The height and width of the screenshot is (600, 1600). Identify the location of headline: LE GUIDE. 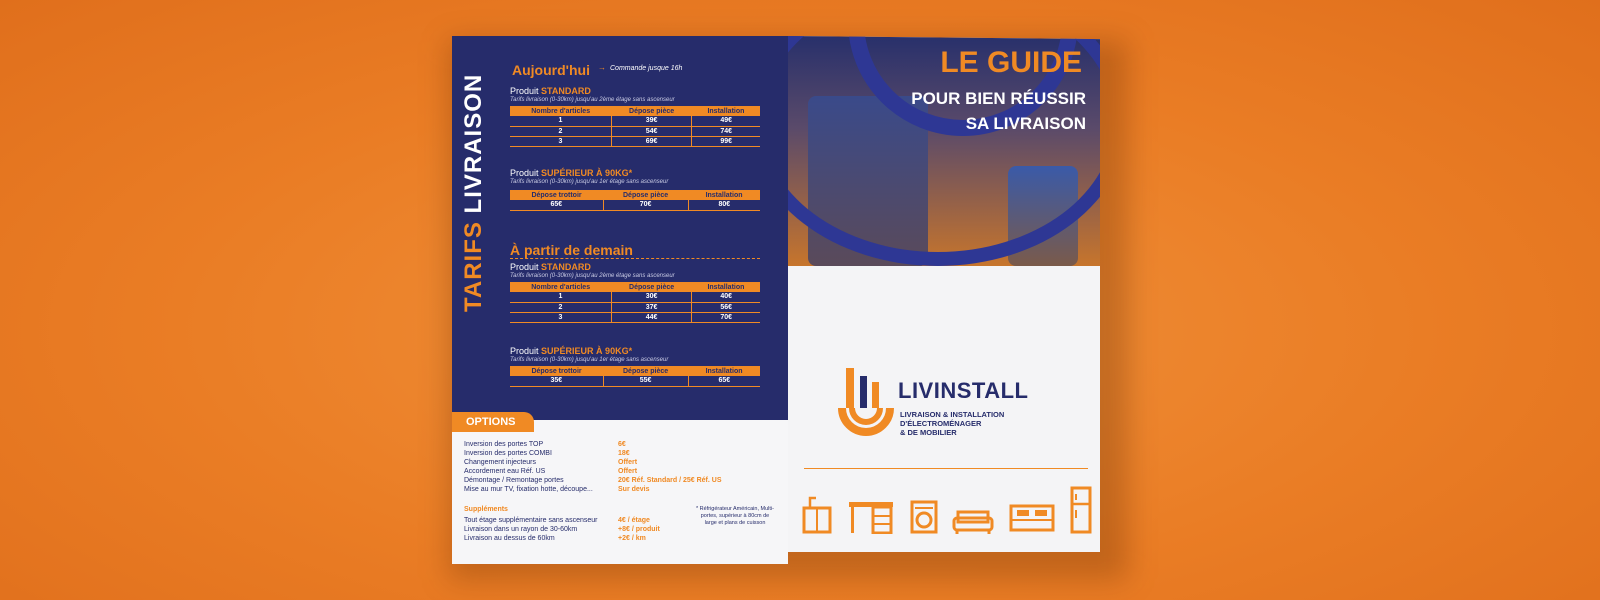
(1011, 62).